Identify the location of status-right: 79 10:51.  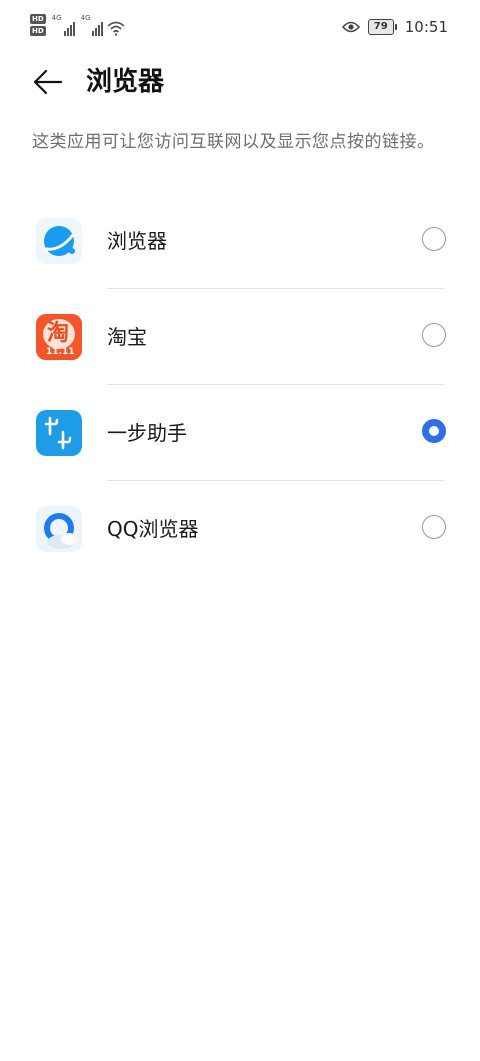
(394, 27).